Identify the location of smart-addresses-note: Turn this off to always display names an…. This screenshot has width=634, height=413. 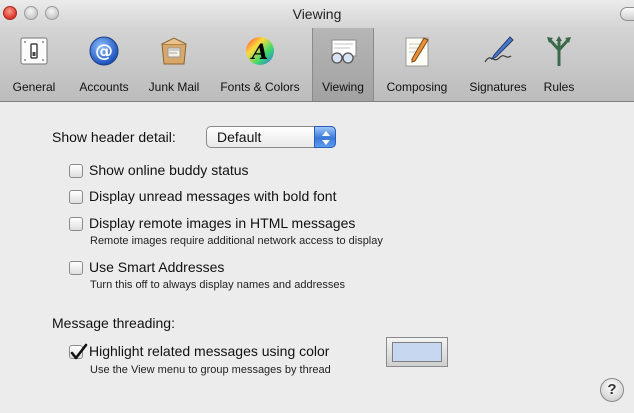
(217, 285).